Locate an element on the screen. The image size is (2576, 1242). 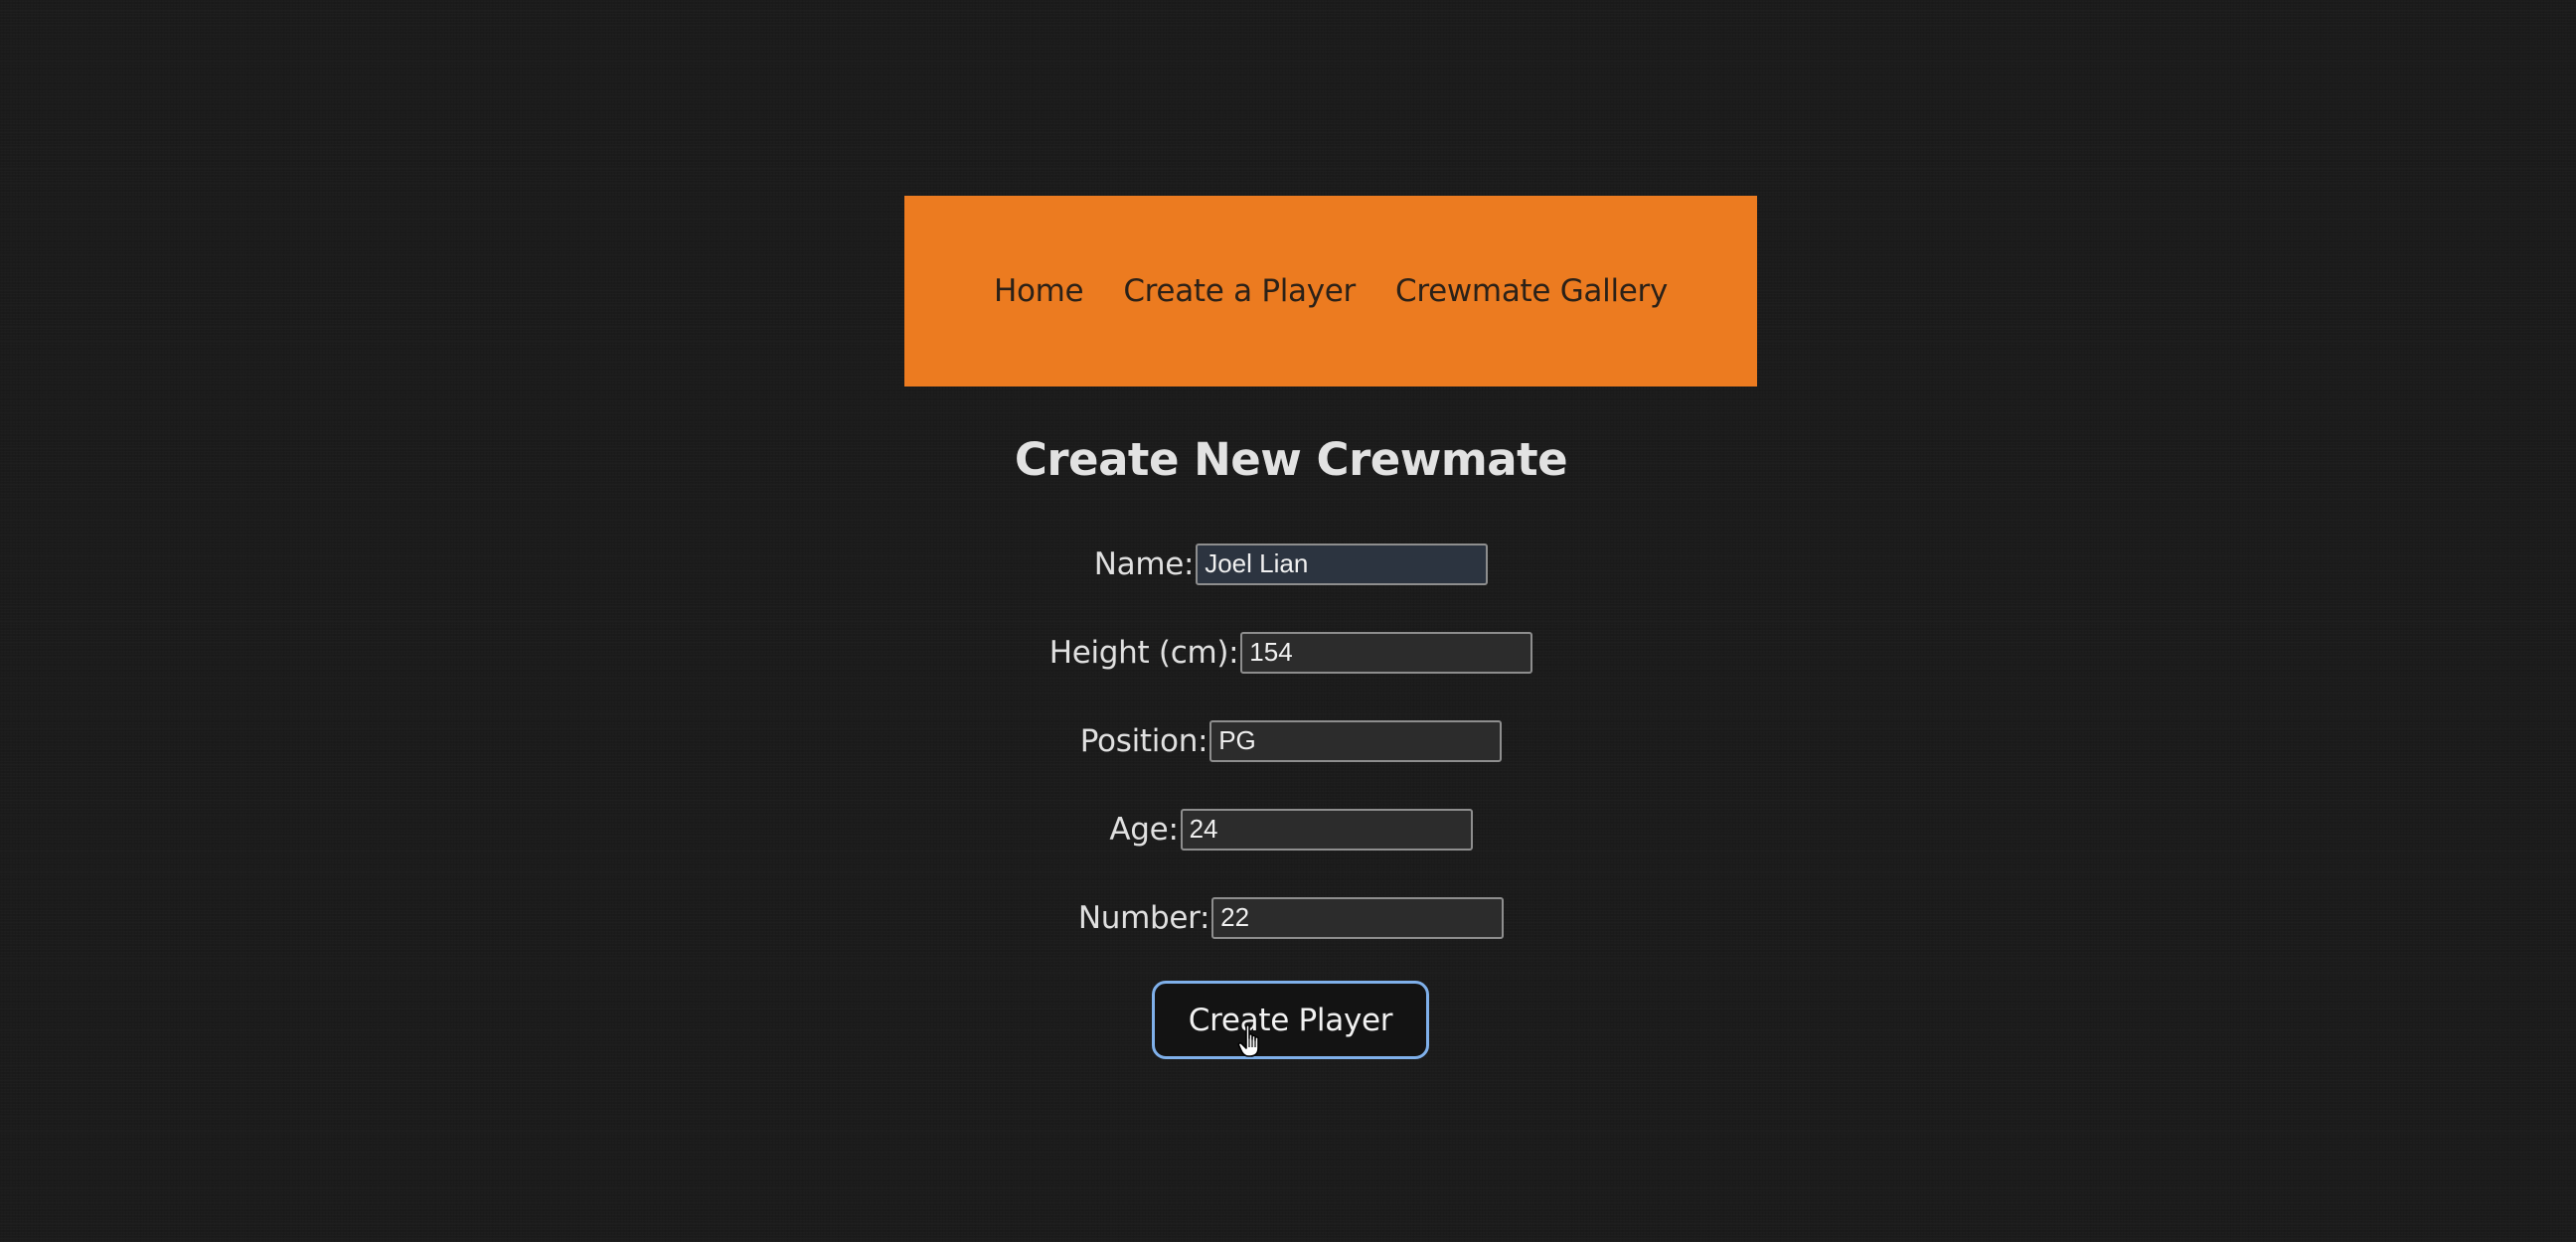
name-label: Name: is located at coordinates (1144, 564).